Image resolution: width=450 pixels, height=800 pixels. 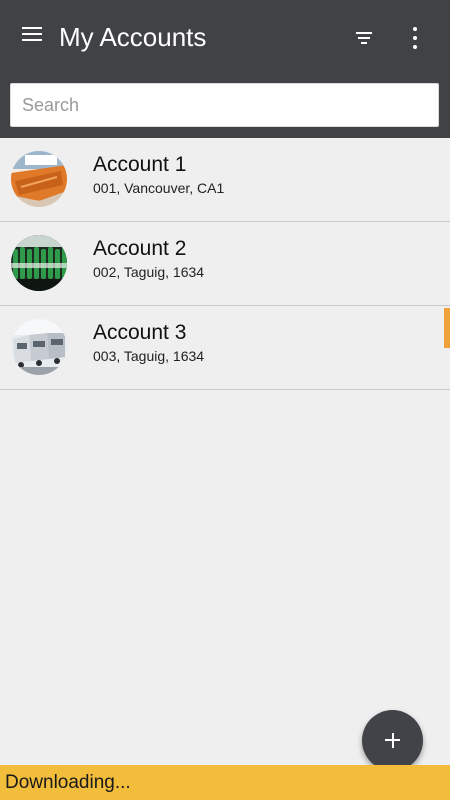 I want to click on excavator-bucket-avatar, so click(x=39, y=179).